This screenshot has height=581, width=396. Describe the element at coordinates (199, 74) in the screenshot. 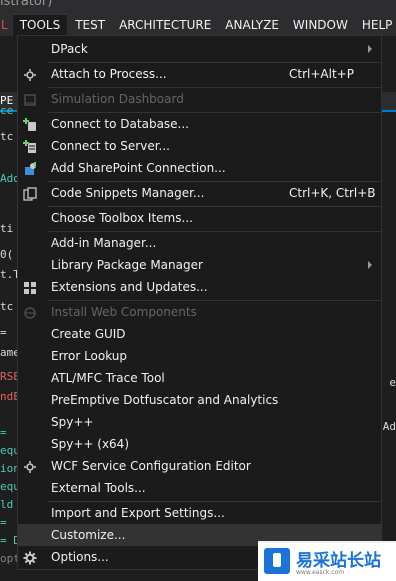

I see `menu-item-attach-to-process: Attach to Process... Ctrl+Alt+P` at that location.